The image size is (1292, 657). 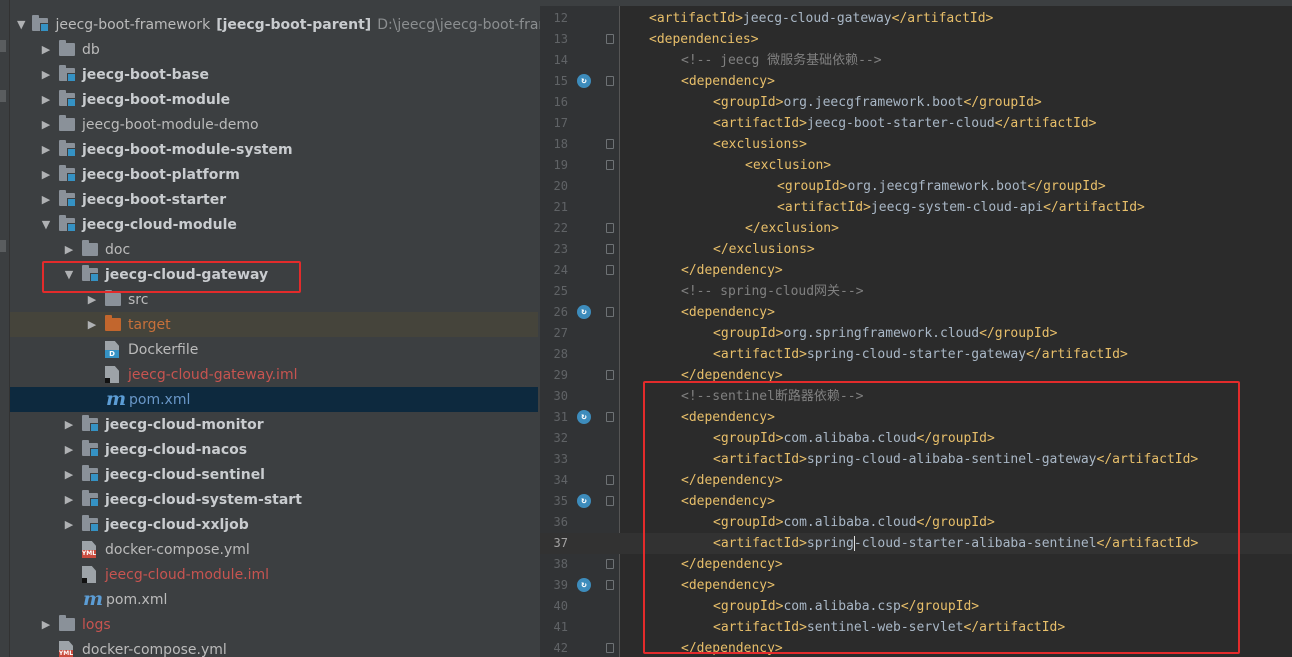 What do you see at coordinates (274, 149) in the screenshot?
I see `tree-item-jeecg-boot-module-system: ▶ jeecg-boot-module-system` at bounding box center [274, 149].